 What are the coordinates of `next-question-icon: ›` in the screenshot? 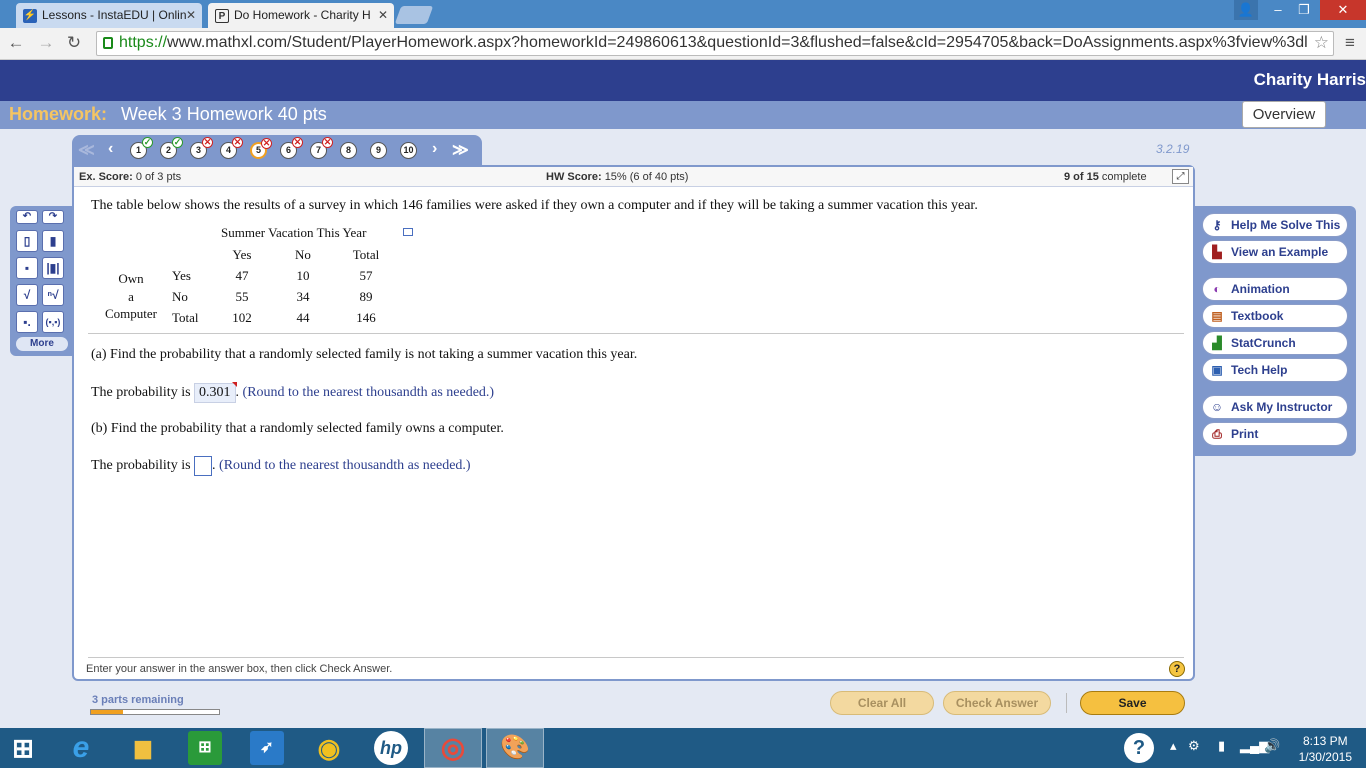 It's located at (434, 149).